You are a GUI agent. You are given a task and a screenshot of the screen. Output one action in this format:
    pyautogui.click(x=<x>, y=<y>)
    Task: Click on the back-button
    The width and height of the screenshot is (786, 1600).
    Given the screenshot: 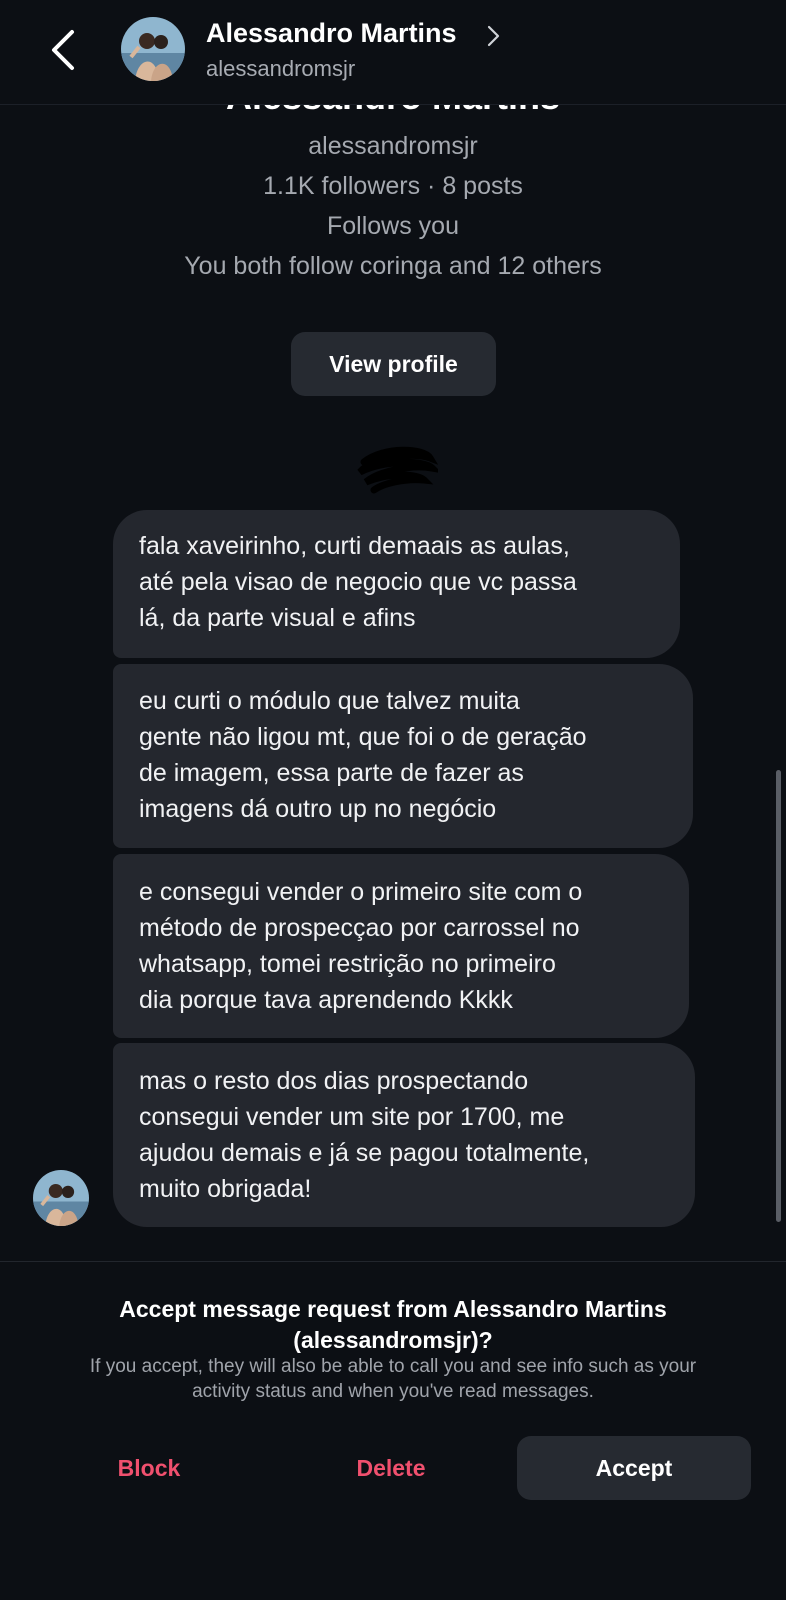 What is the action you would take?
    pyautogui.click(x=64, y=50)
    